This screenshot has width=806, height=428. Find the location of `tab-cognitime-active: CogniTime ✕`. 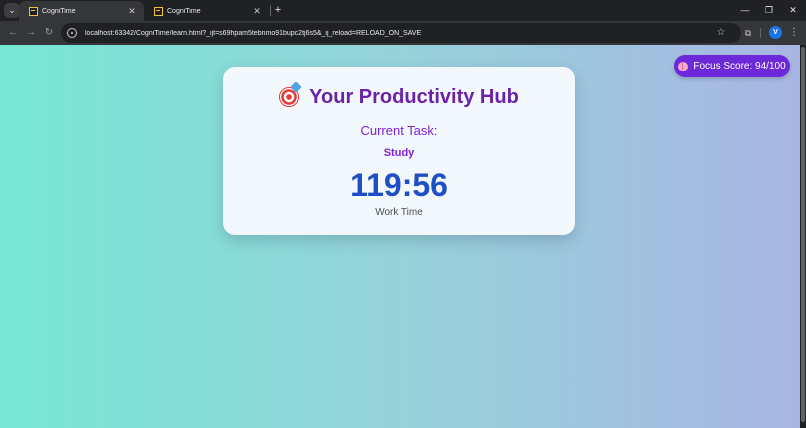

tab-cognitime-active: CogniTime ✕ is located at coordinates (81, 11).